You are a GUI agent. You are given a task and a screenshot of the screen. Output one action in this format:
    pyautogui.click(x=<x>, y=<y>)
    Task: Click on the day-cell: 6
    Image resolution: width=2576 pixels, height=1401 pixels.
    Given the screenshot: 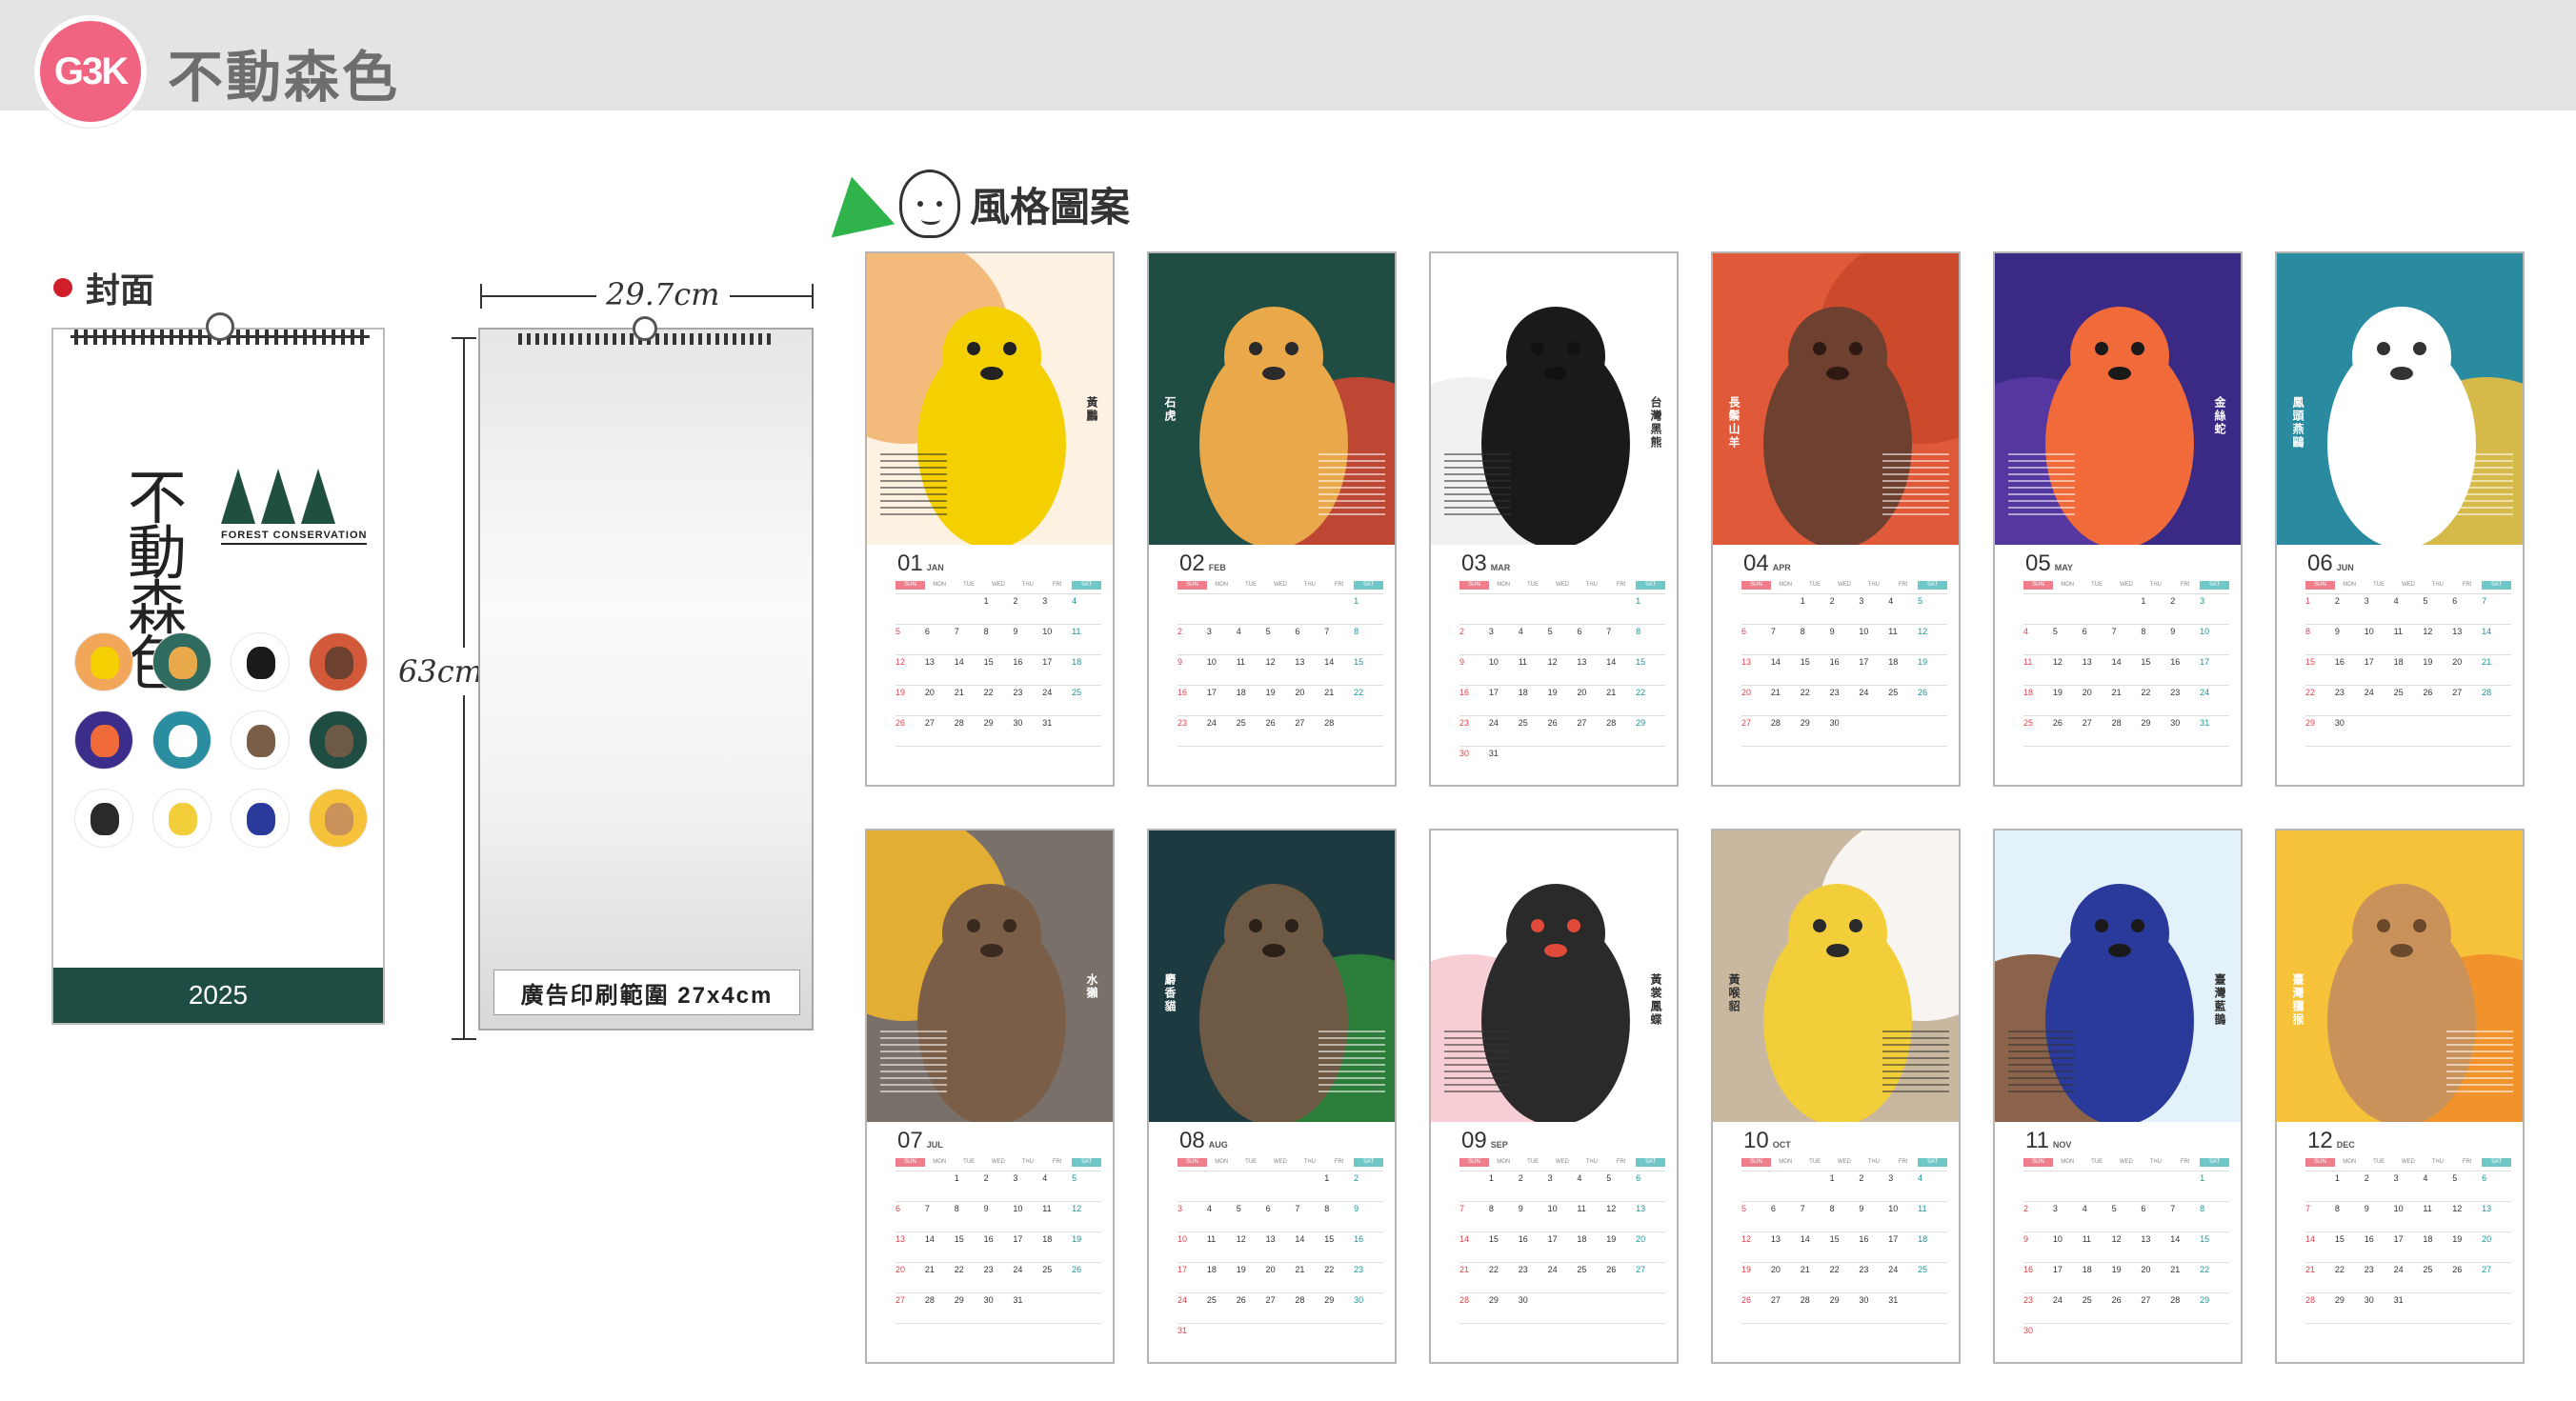 What is the action you would take?
    pyautogui.click(x=2097, y=634)
    